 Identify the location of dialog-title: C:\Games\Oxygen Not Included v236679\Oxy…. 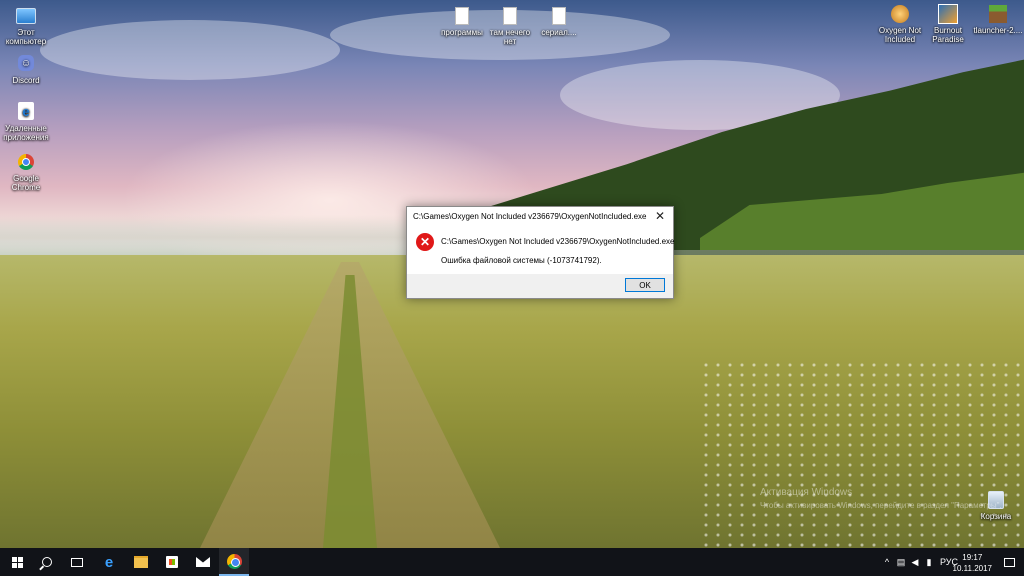
(530, 216).